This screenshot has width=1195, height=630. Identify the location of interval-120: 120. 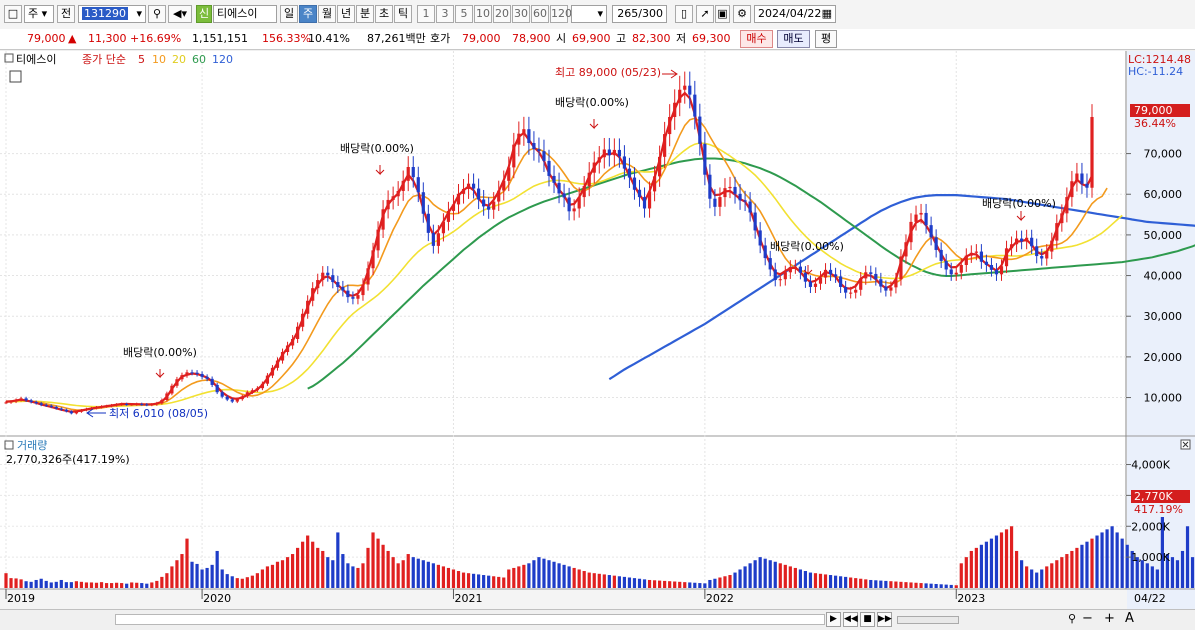
(561, 14).